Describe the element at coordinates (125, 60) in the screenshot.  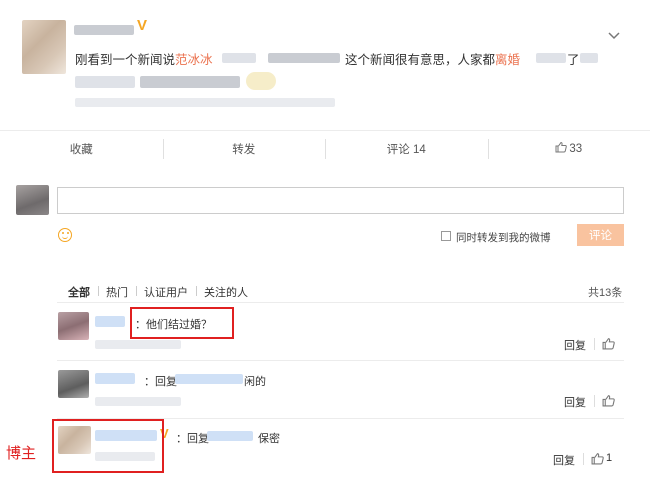
I see `post-text-part: 刚看到一个新闻说` at that location.